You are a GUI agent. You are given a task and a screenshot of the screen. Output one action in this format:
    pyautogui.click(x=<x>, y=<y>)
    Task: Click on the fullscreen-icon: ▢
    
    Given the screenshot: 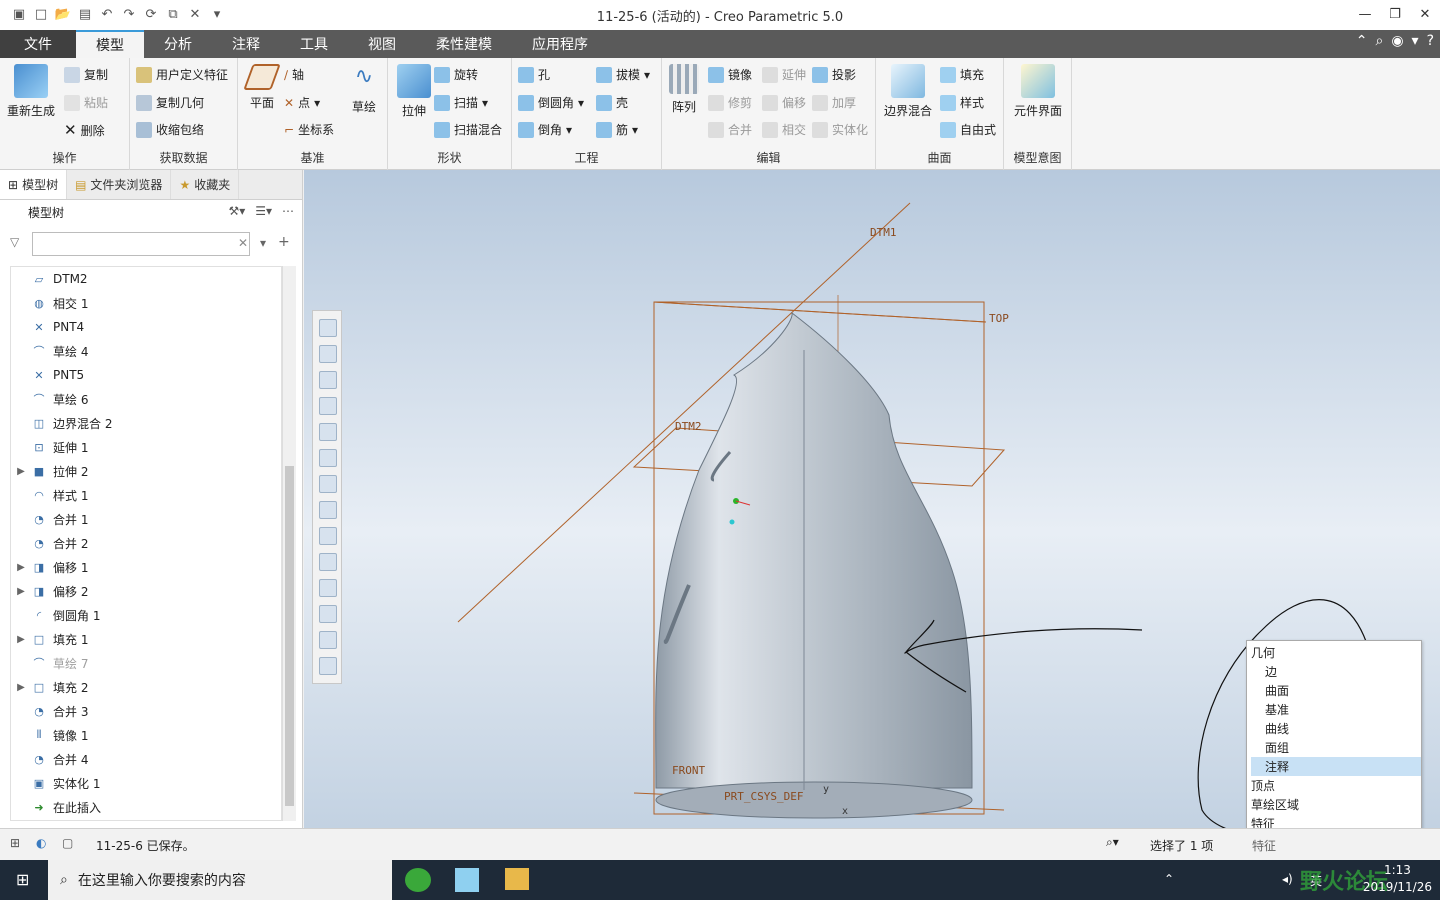 What is the action you would take?
    pyautogui.click(x=67, y=843)
    